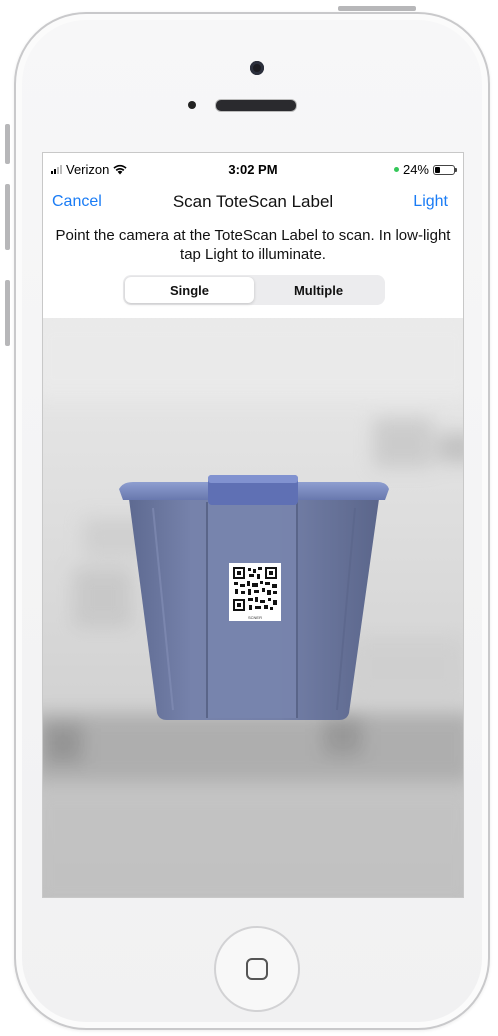 The image size is (498, 1036). I want to click on scan-mode-segmented-control: Single Multiple, so click(254, 290).